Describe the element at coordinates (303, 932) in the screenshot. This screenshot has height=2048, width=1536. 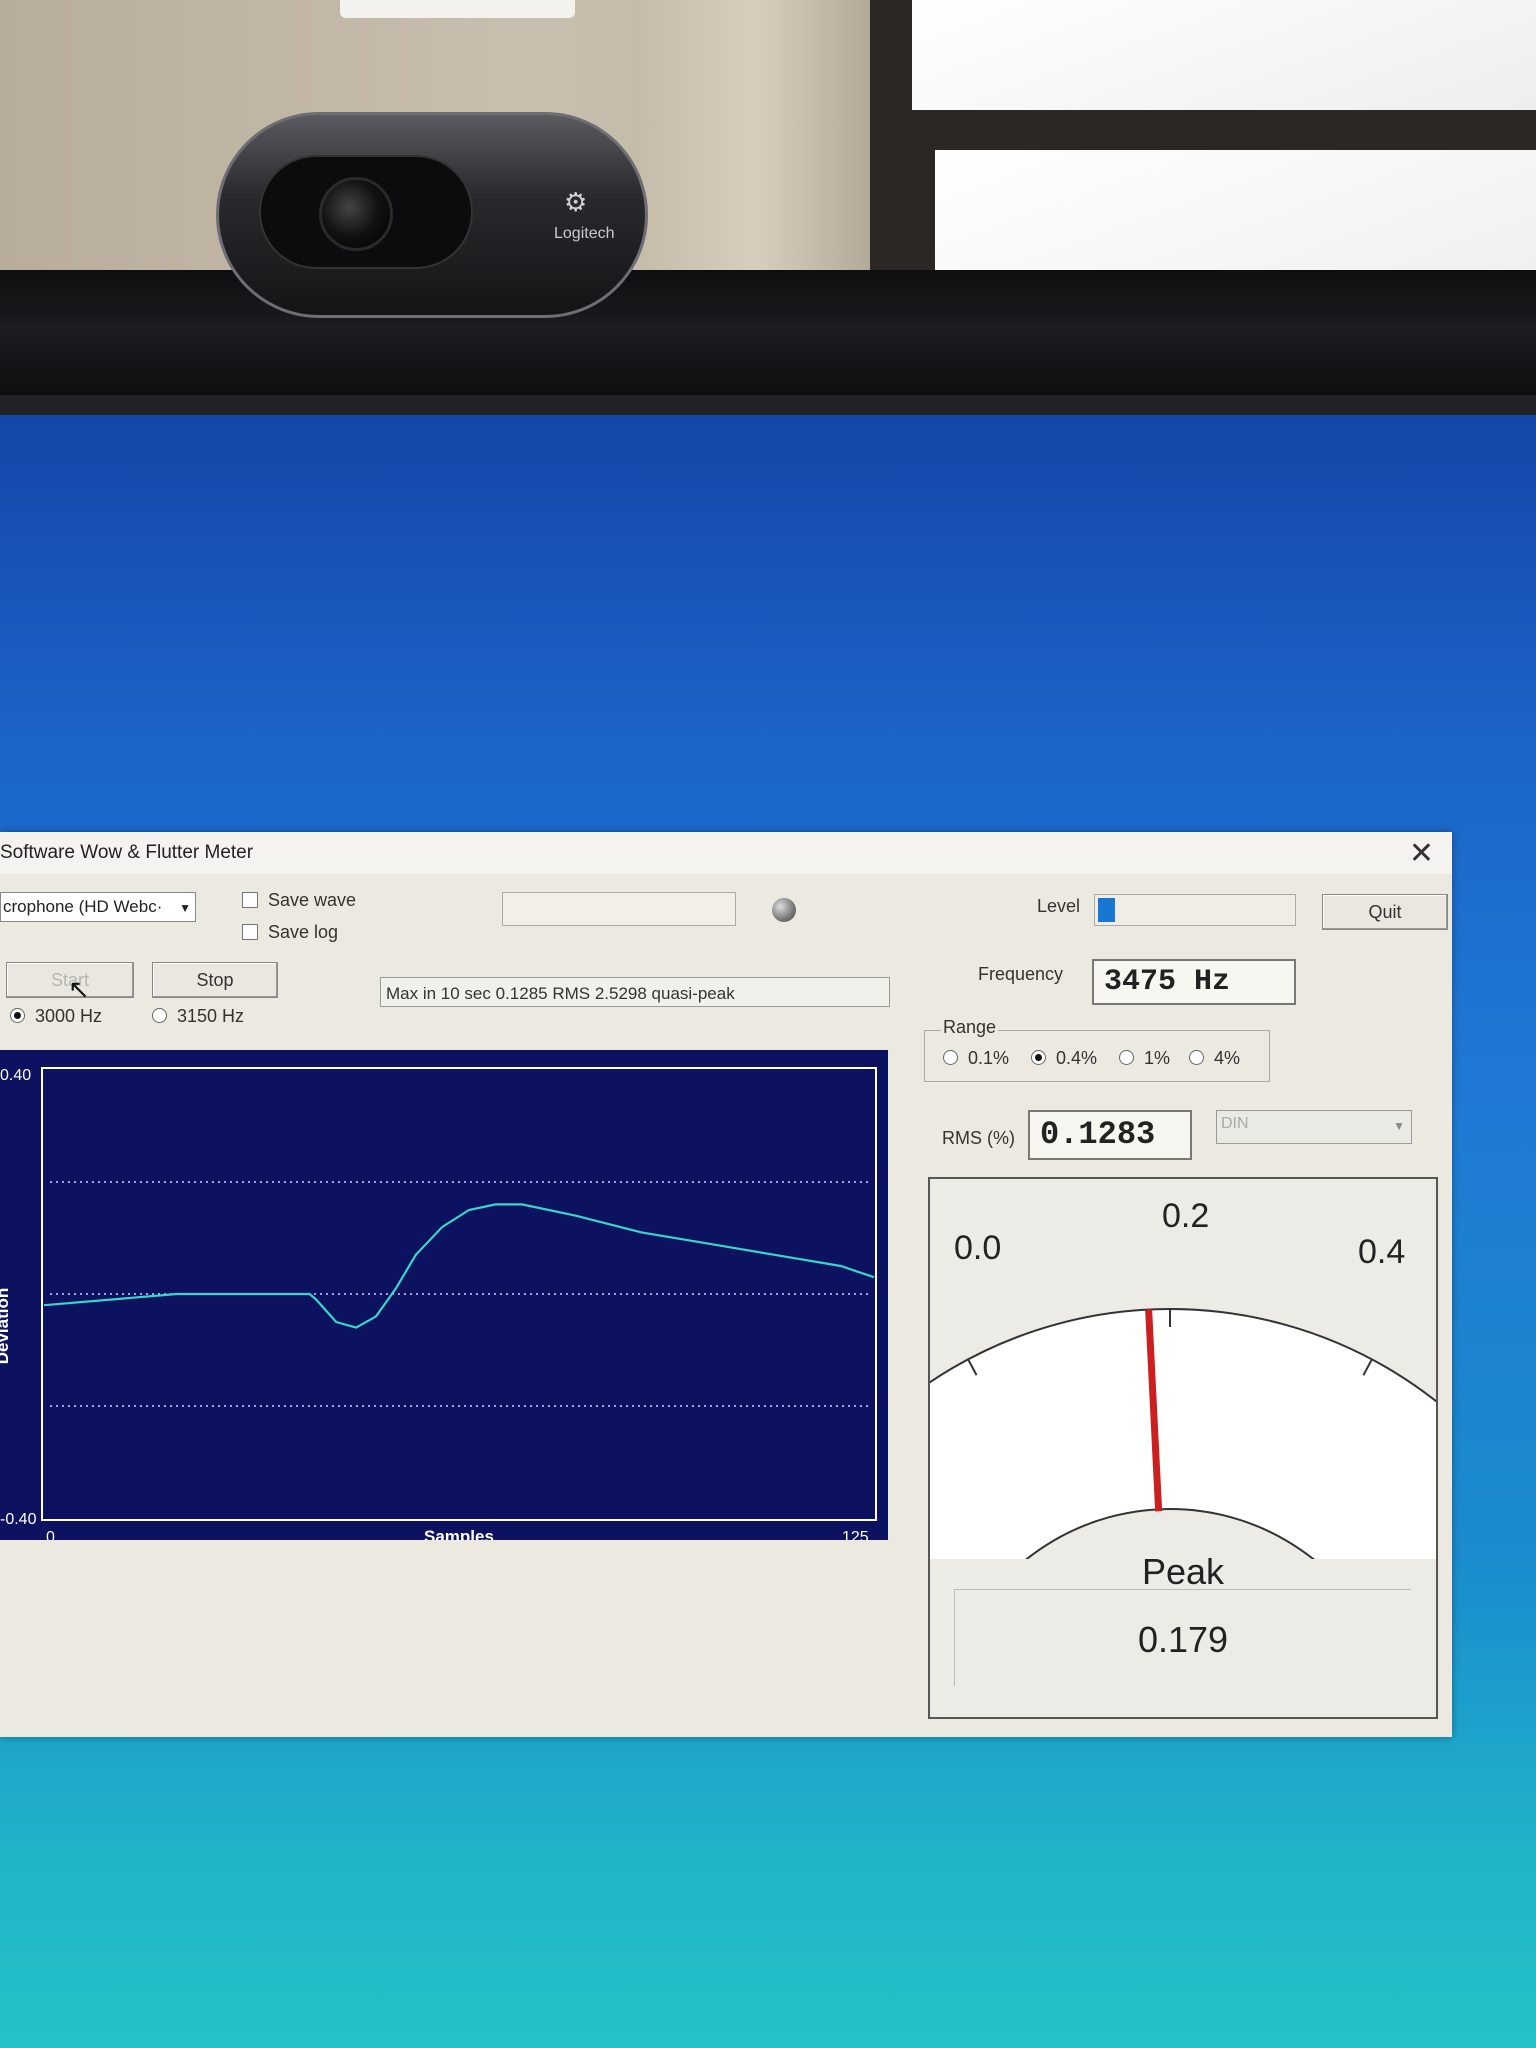
I see `save-log-label: Save log` at that location.